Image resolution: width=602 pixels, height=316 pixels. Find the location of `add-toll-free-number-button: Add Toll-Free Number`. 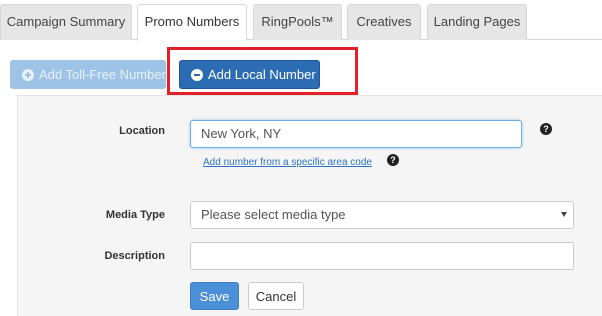

add-toll-free-number-button: Add Toll-Free Number is located at coordinates (88, 74).